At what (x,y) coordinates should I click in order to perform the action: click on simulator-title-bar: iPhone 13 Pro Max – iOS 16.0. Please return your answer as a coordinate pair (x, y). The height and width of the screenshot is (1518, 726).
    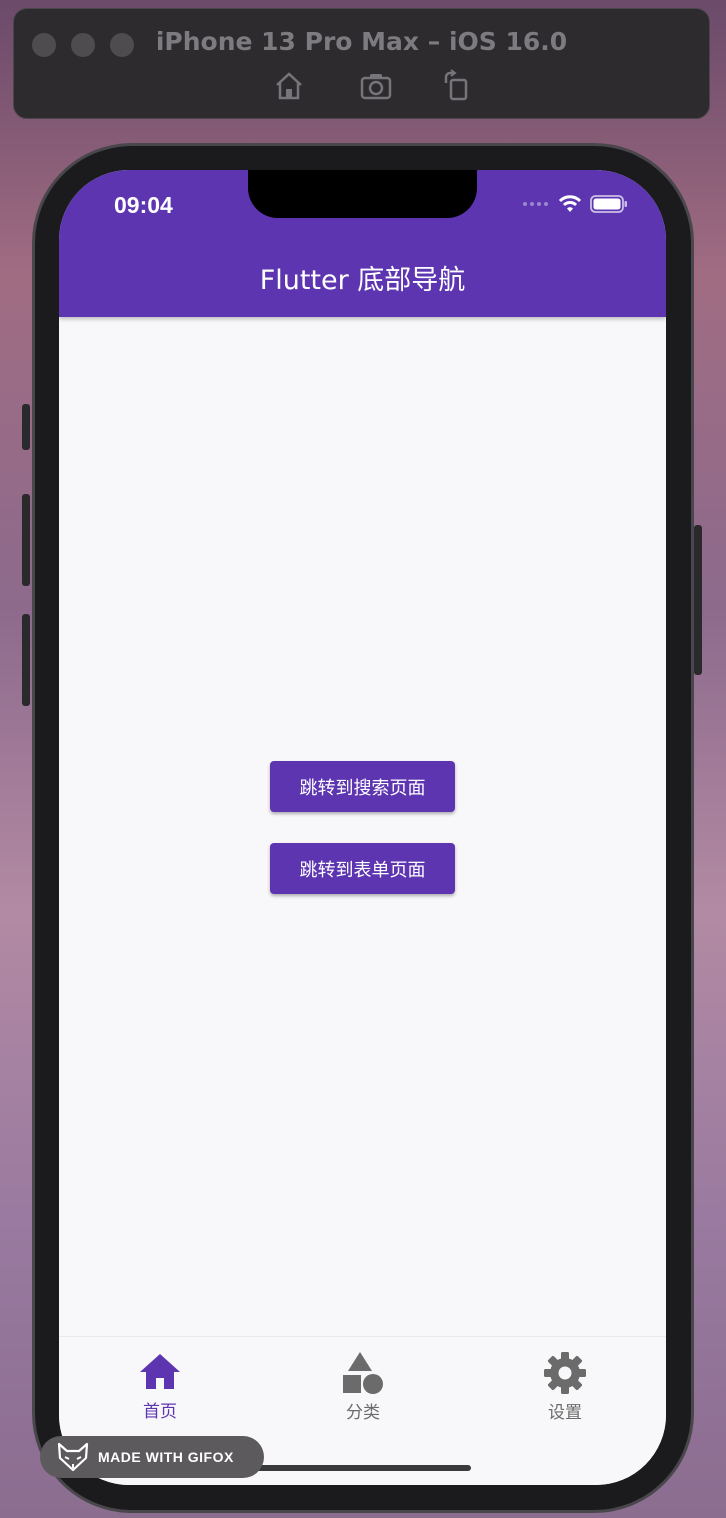
    Looking at the image, I should click on (361, 63).